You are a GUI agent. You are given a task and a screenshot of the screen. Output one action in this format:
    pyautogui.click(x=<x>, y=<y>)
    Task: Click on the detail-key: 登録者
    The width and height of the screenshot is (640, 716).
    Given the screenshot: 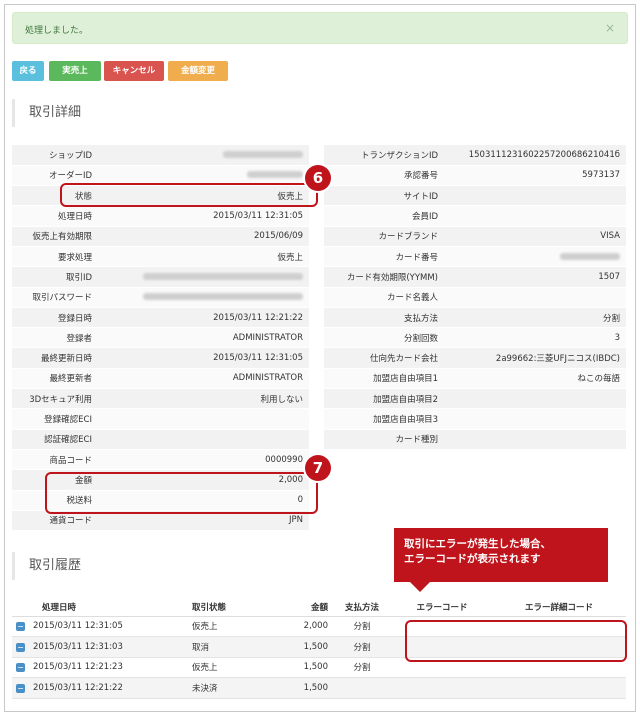 What is the action you would take?
    pyautogui.click(x=55, y=338)
    